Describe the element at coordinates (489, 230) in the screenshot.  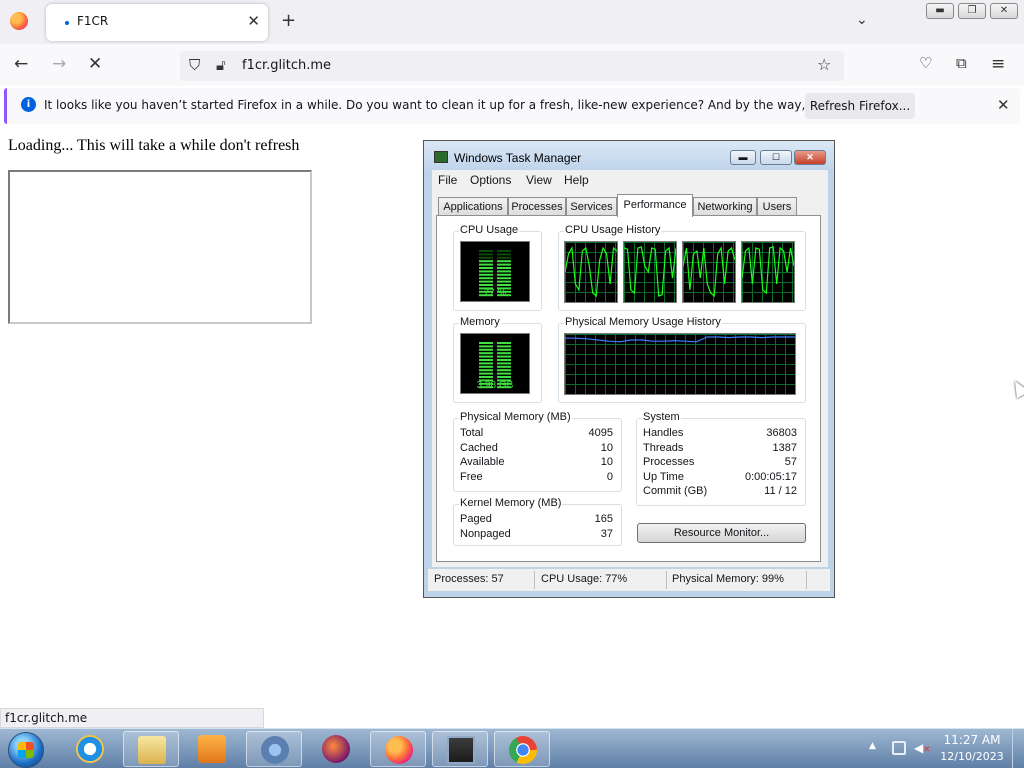
I see `cpu-usage-label: CPU Usage` at that location.